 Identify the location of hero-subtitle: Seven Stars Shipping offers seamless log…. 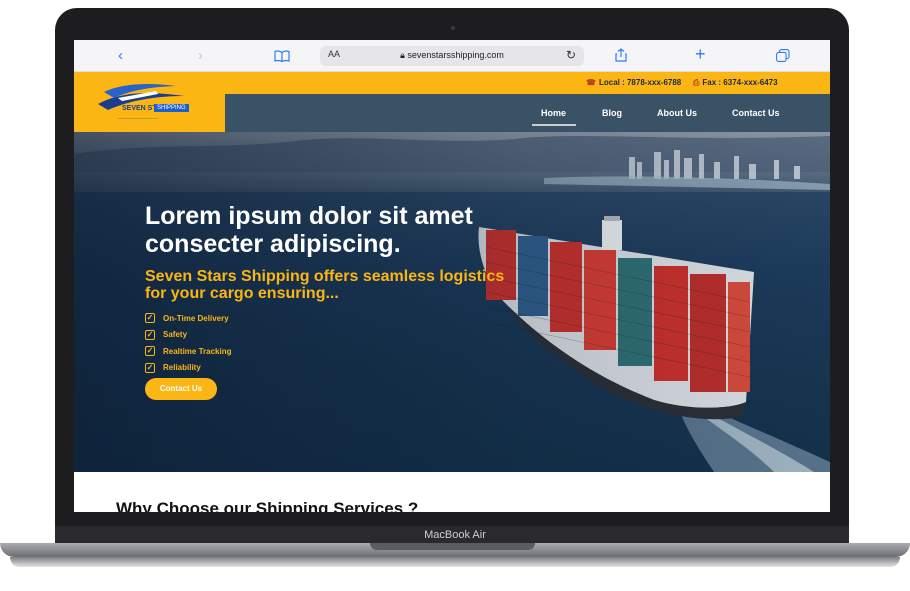
(325, 285).